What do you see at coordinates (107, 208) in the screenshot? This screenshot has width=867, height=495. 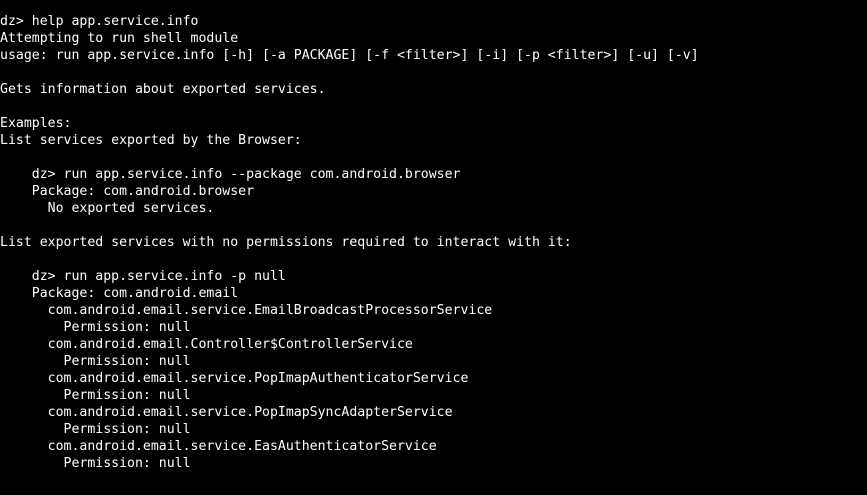 I see `terminal-line: No exported services.` at bounding box center [107, 208].